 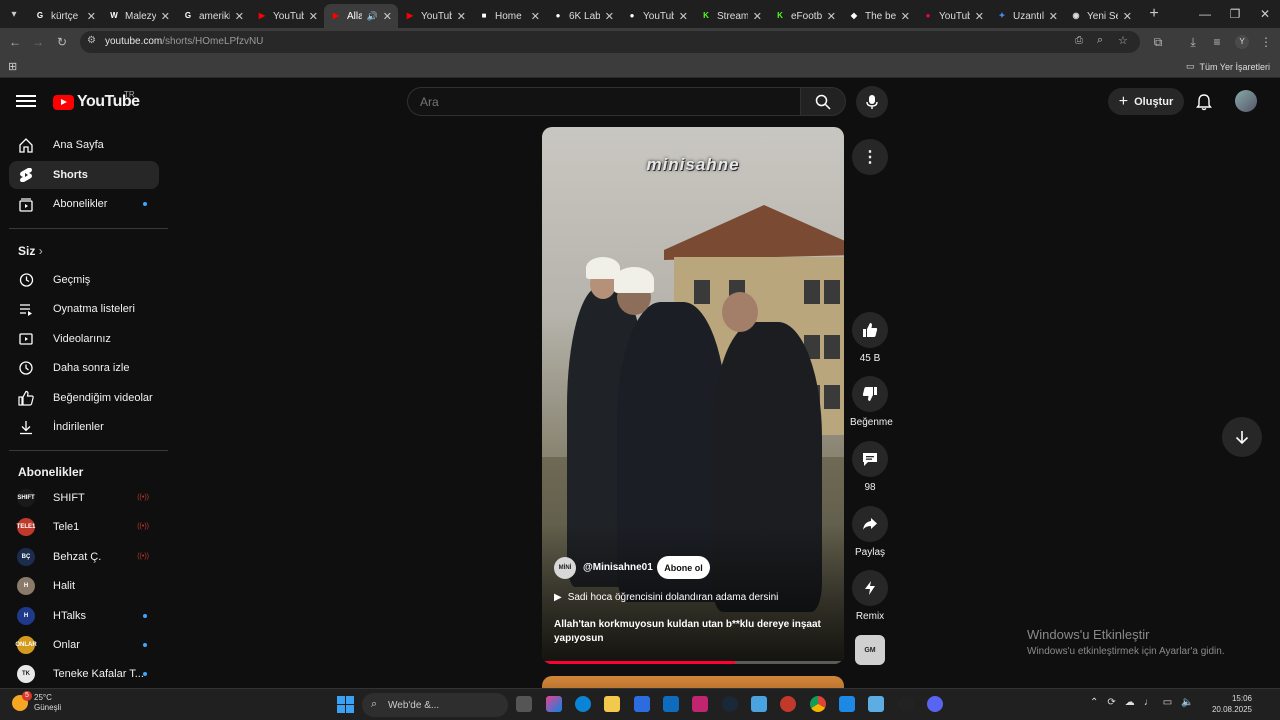 What do you see at coordinates (583, 16) in the screenshot?
I see `browser-tab: ● 6K Labs ✕` at bounding box center [583, 16].